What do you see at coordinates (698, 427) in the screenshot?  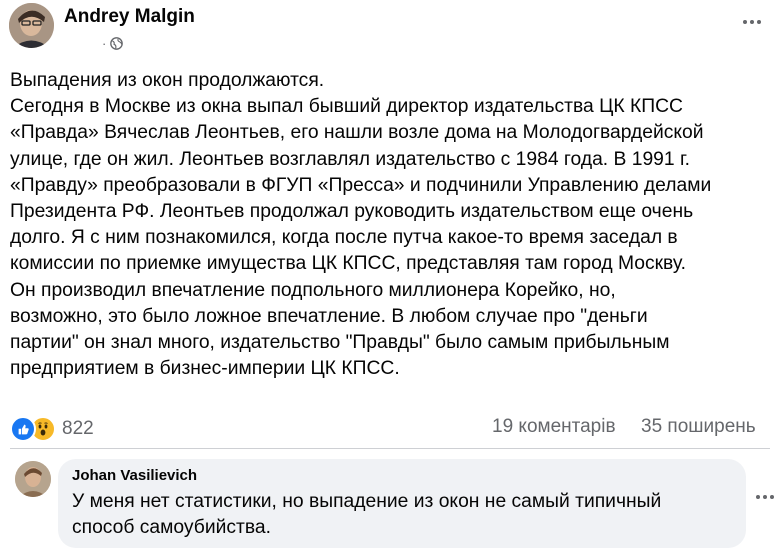 I see `shares-count-link: 35 поширень` at bounding box center [698, 427].